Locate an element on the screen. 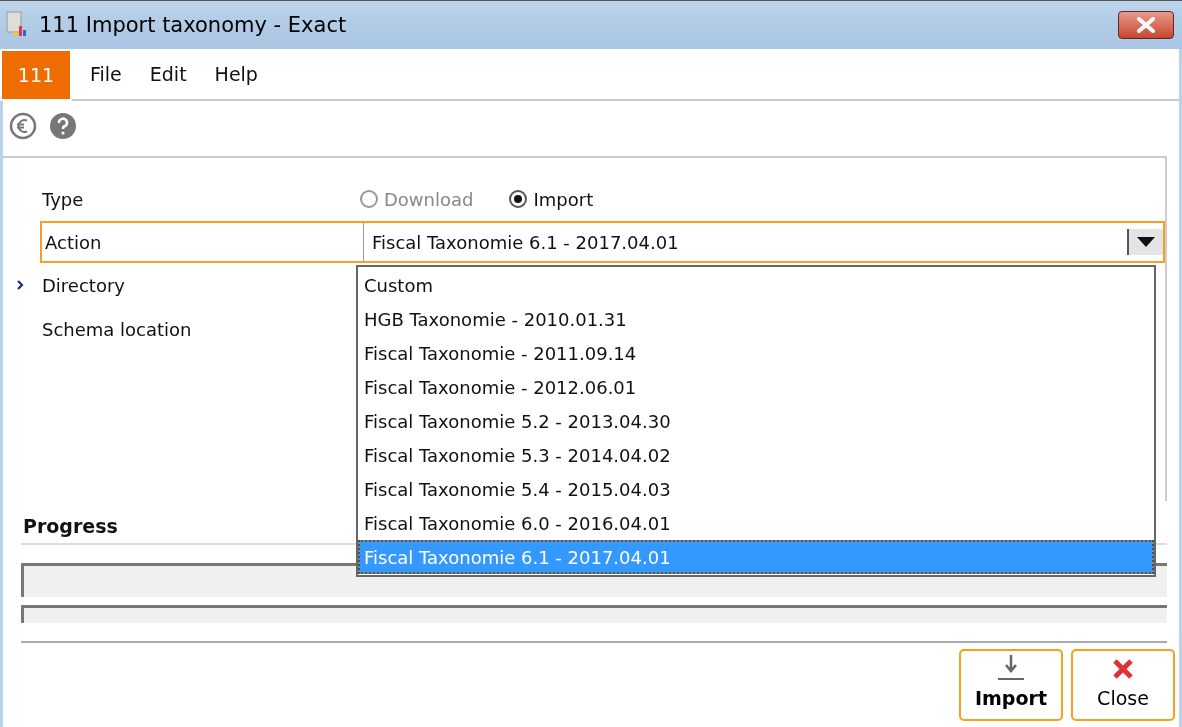 This screenshot has height=727, width=1182. dropdown-option: Custom is located at coordinates (756, 285).